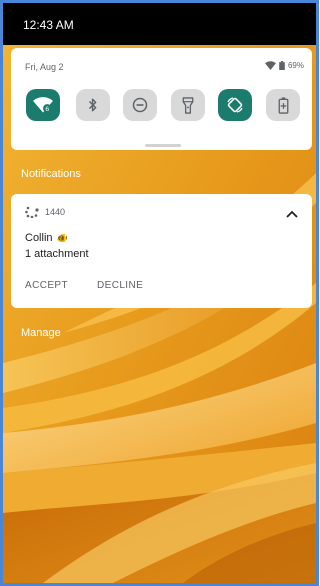  I want to click on notification-app-header: 1440, so click(45, 212).